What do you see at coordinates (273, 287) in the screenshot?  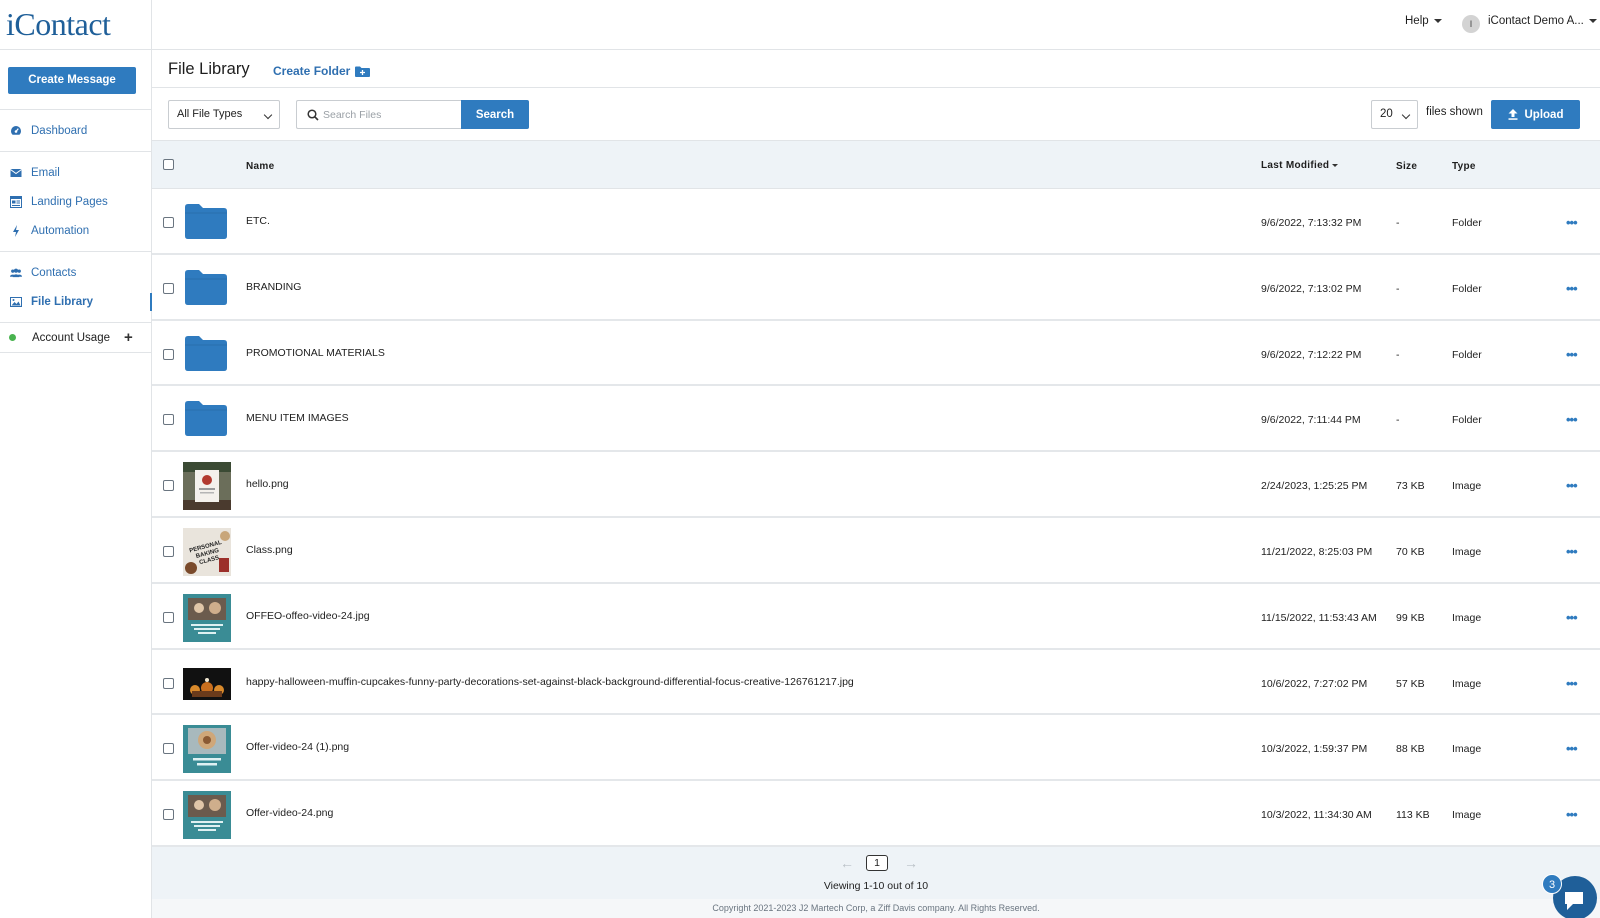 I see `file-name: BRANDING` at bounding box center [273, 287].